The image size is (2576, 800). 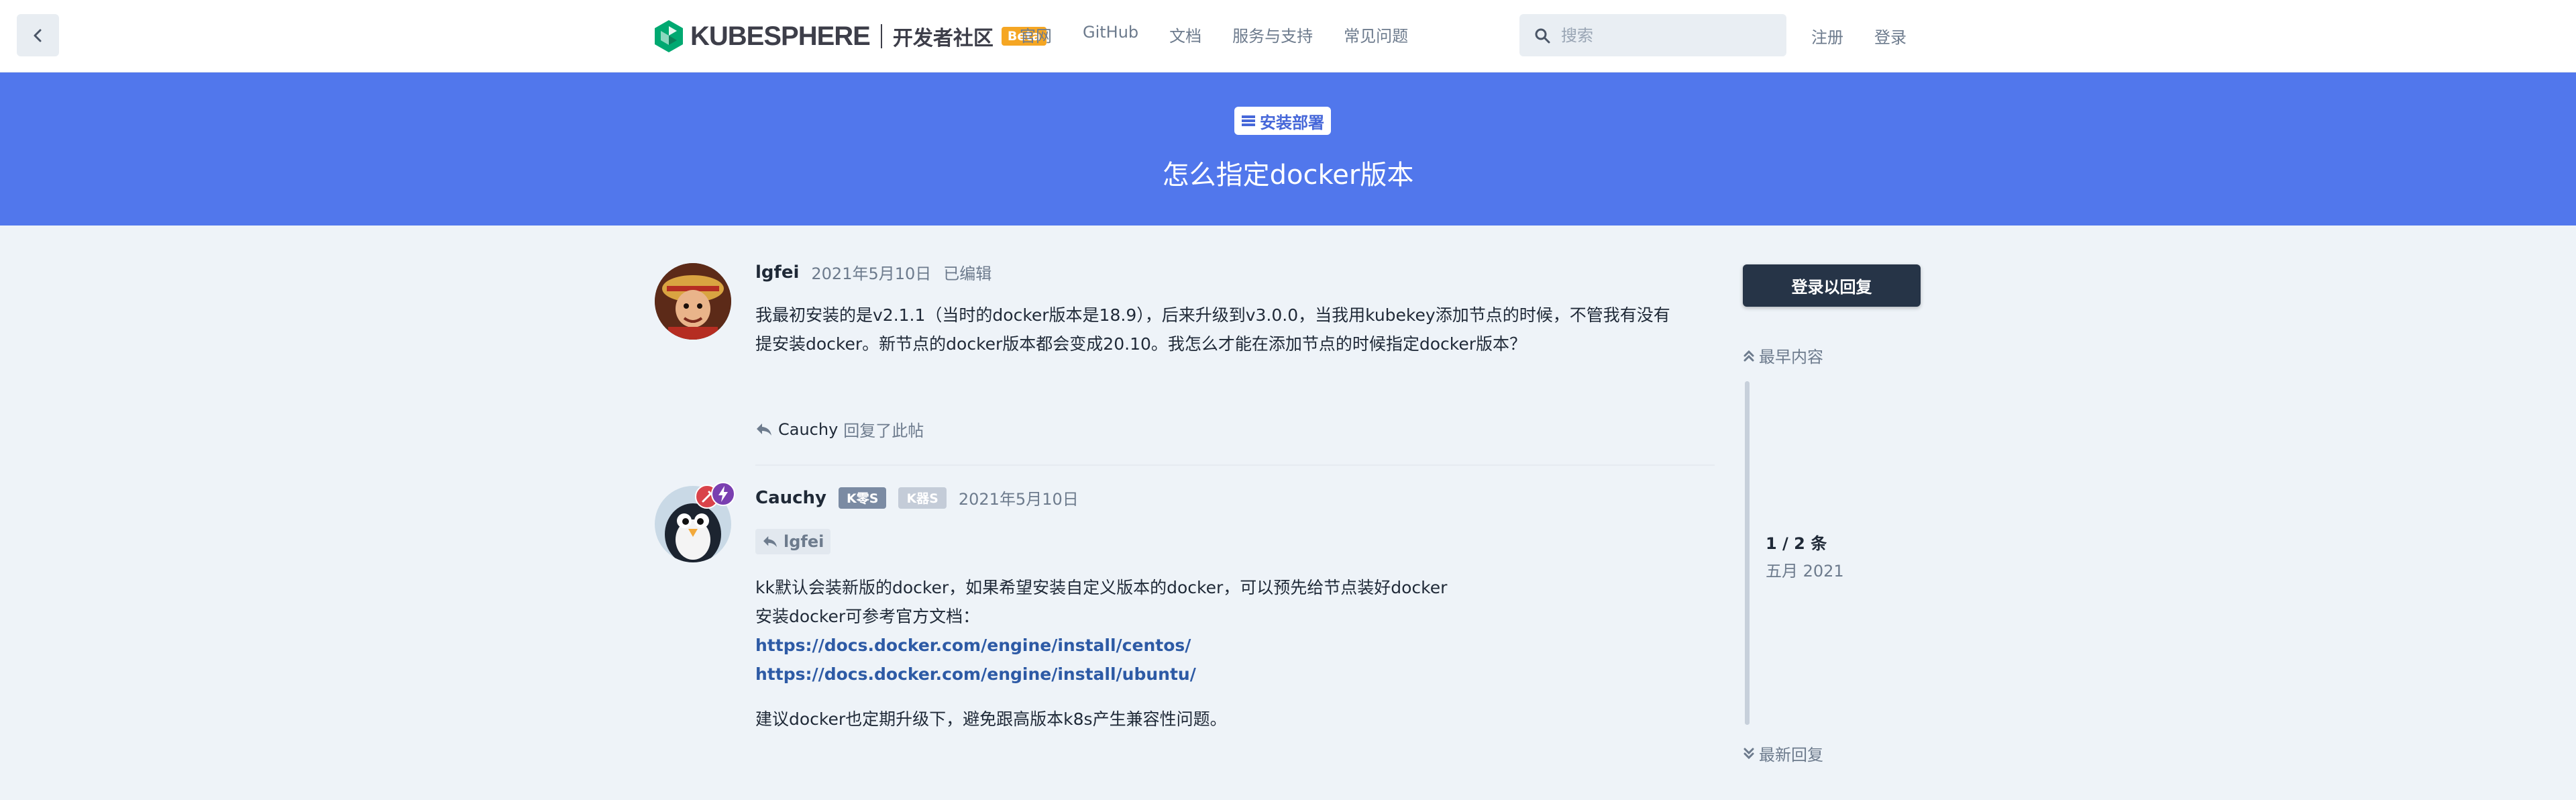 What do you see at coordinates (1890, 36) in the screenshot?
I see `login-link: 登录` at bounding box center [1890, 36].